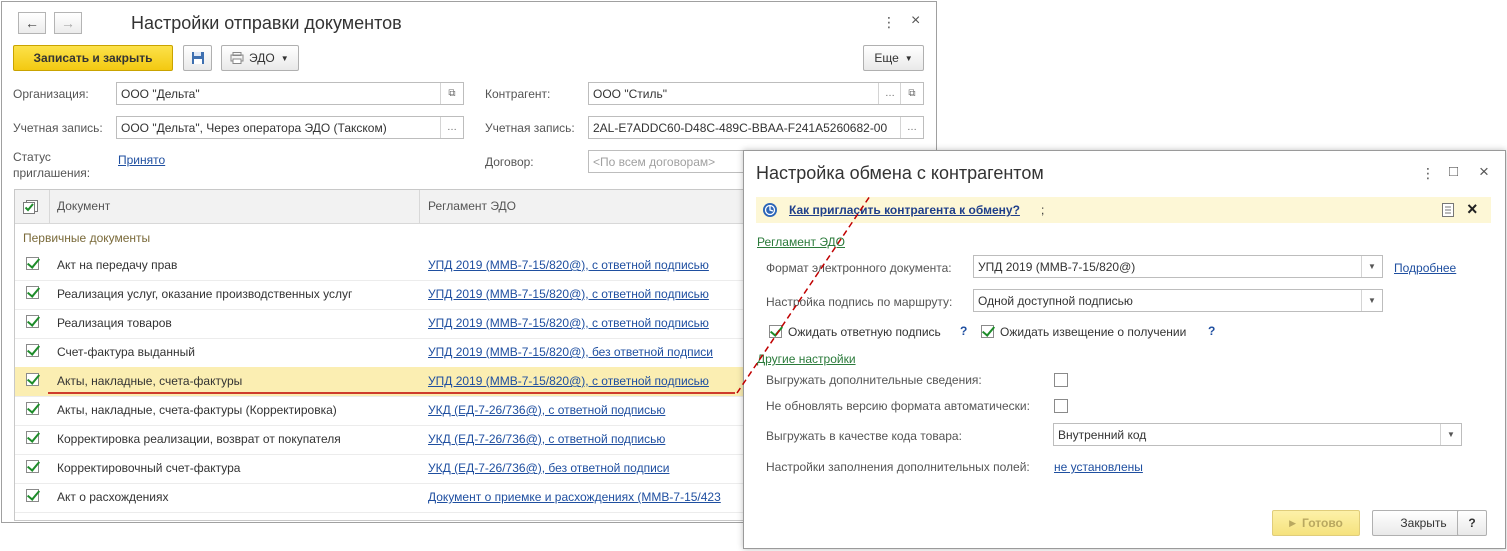 The image size is (1507, 551). I want to click on counterparty-label: Контрагент:, so click(518, 94).